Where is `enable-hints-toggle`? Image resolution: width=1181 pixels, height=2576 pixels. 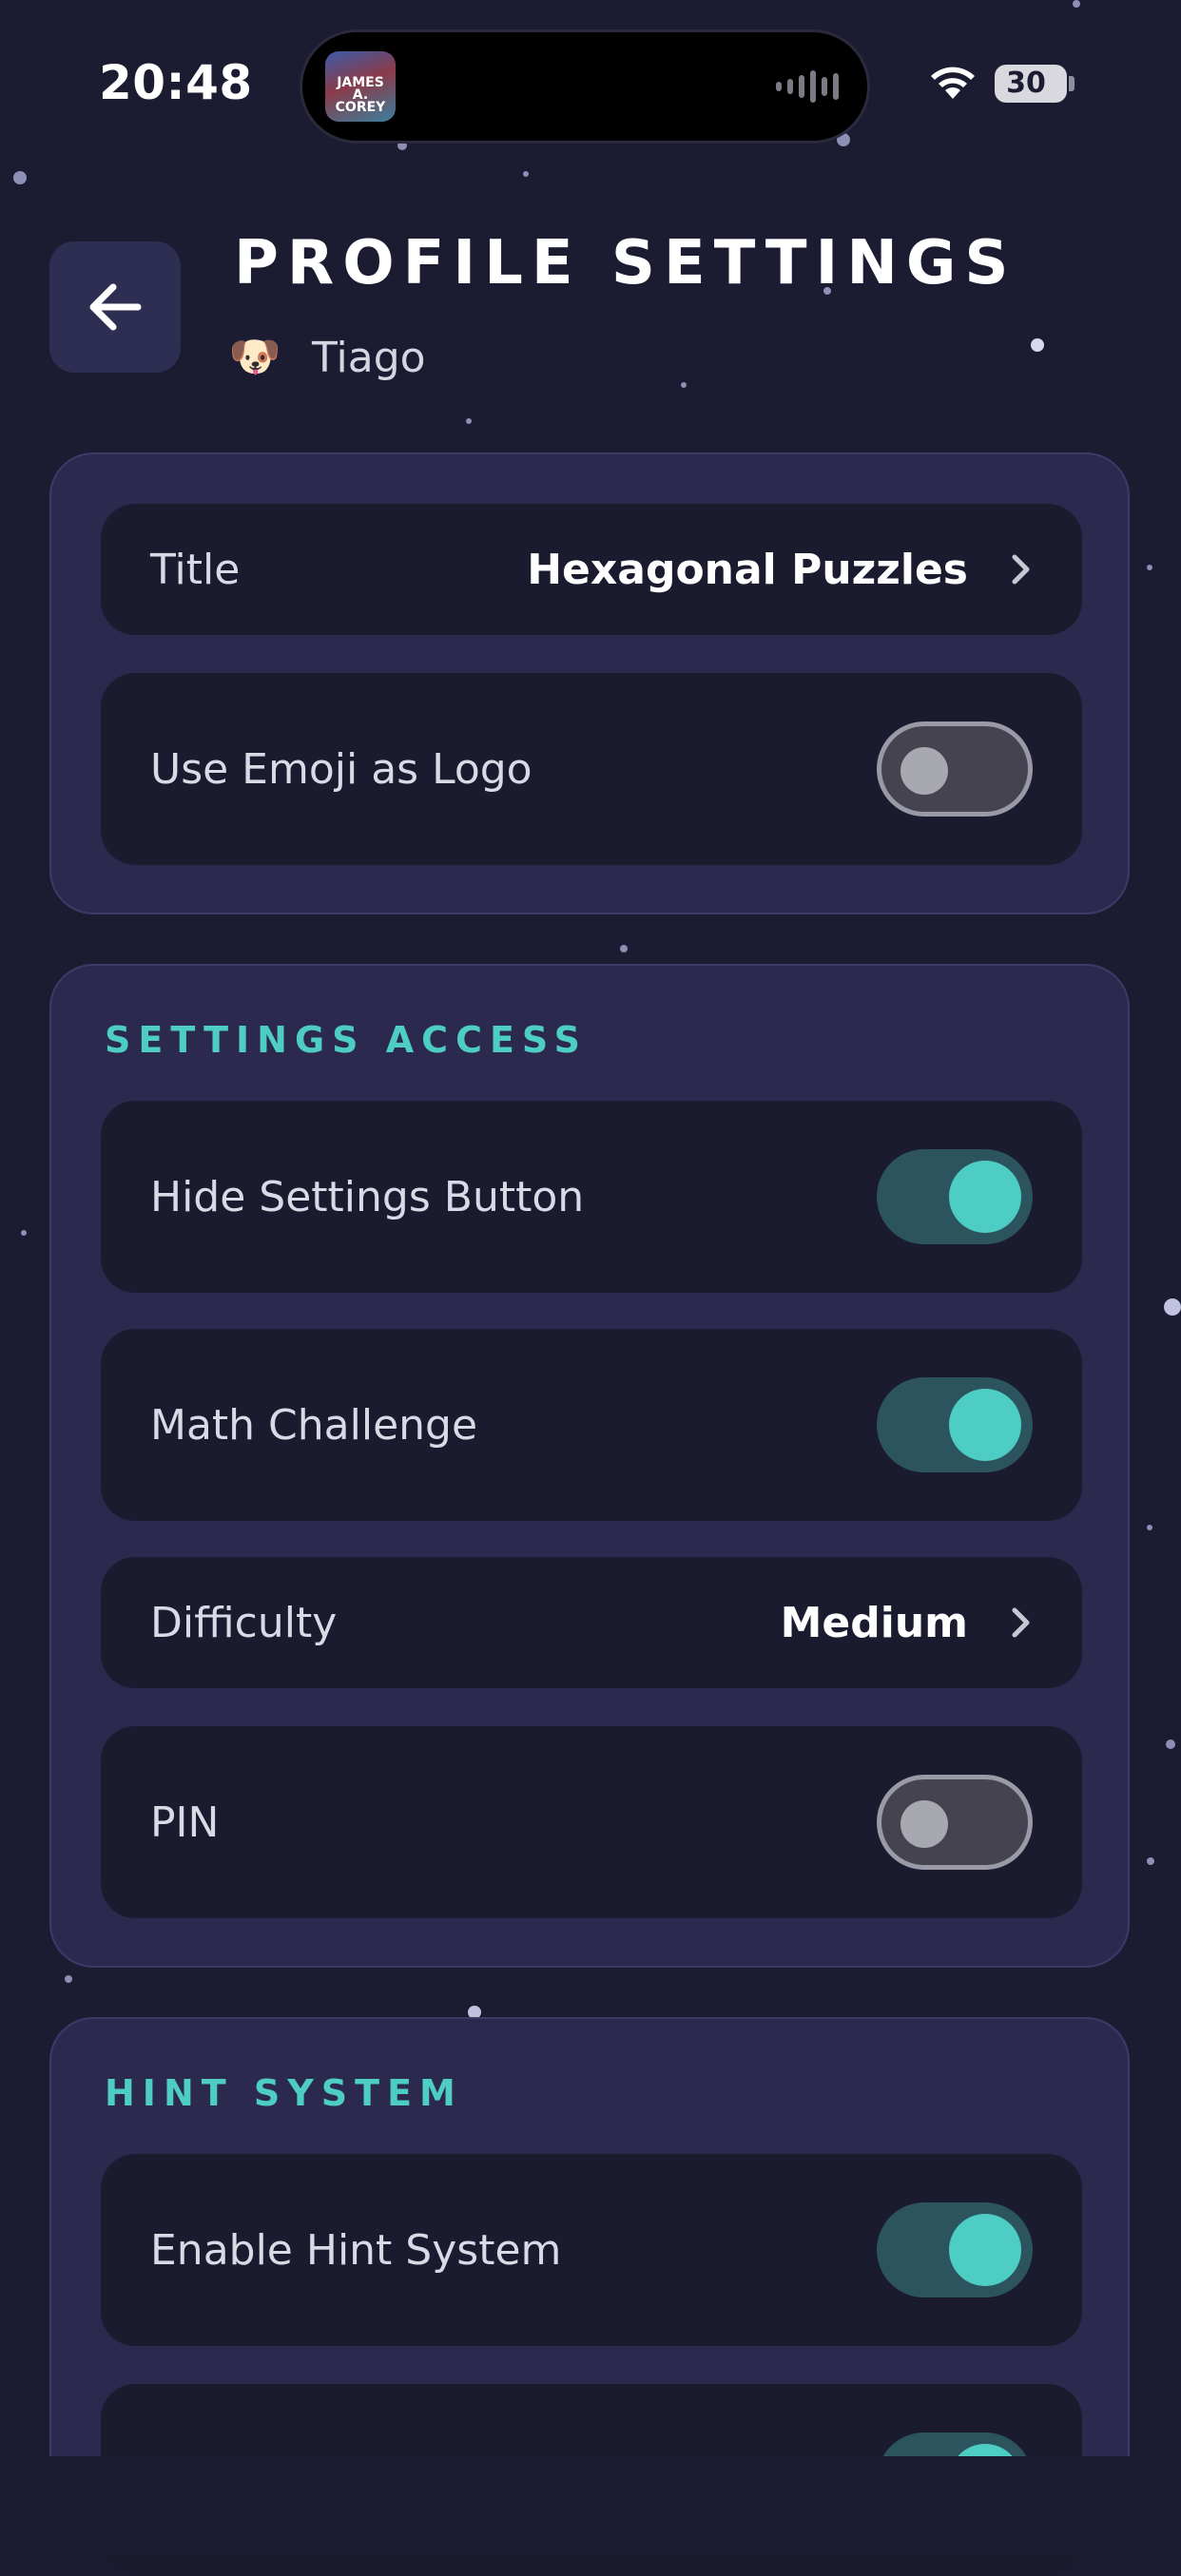
enable-hints-toggle is located at coordinates (955, 2249).